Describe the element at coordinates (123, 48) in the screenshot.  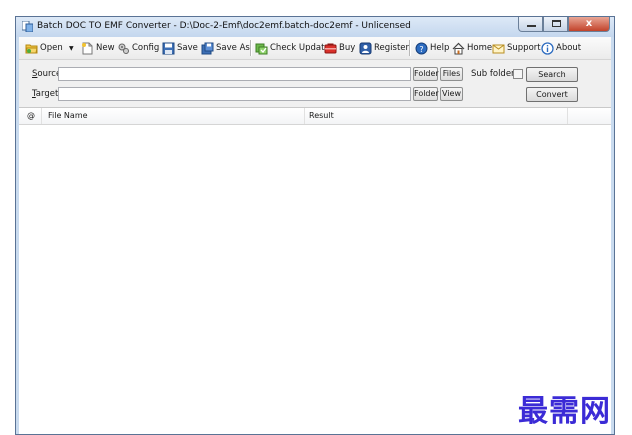
I see `config-gears-icon` at that location.